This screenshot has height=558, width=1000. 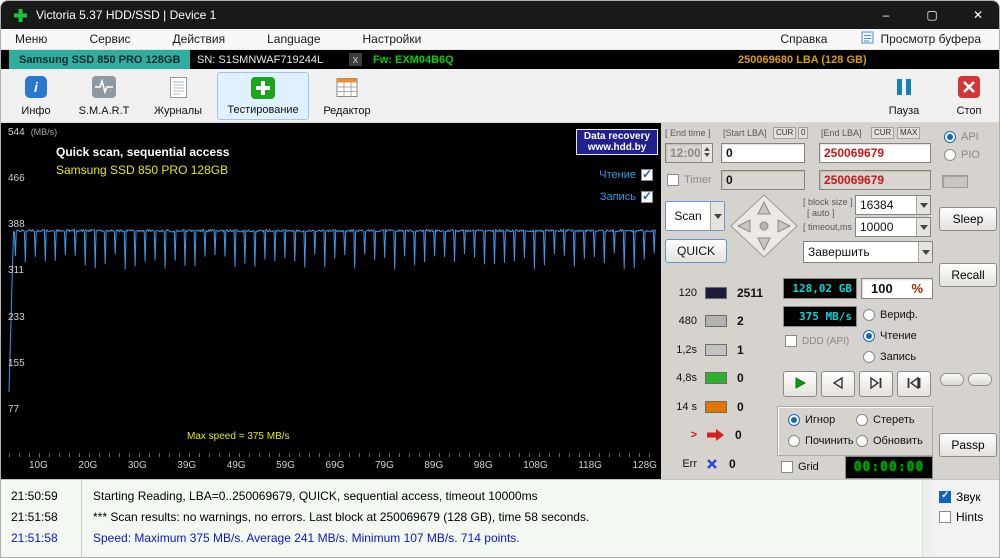 What do you see at coordinates (932, 15) in the screenshot?
I see `maximize-button: ▢` at bounding box center [932, 15].